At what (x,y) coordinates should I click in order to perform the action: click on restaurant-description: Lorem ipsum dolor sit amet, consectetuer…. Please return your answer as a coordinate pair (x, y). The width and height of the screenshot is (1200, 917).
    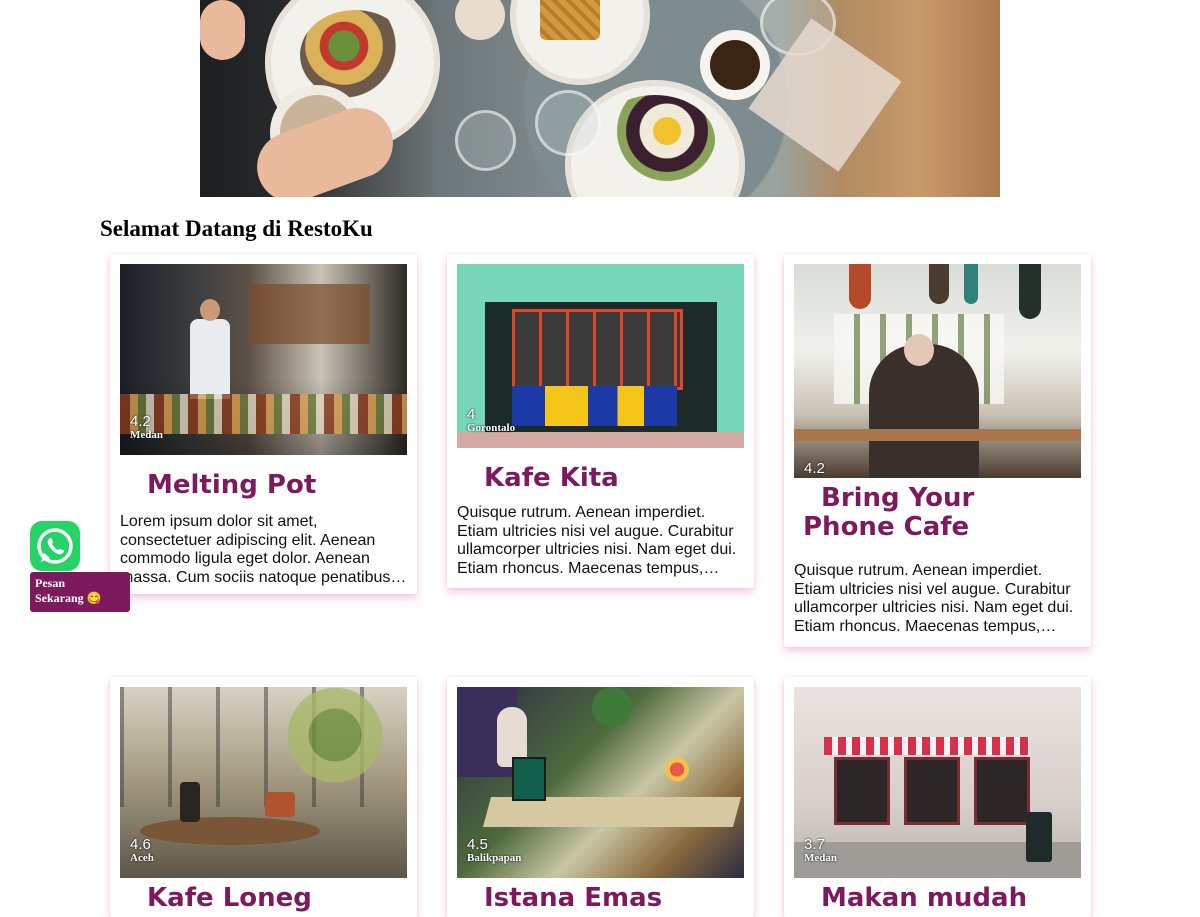
    Looking at the image, I should click on (255, 549).